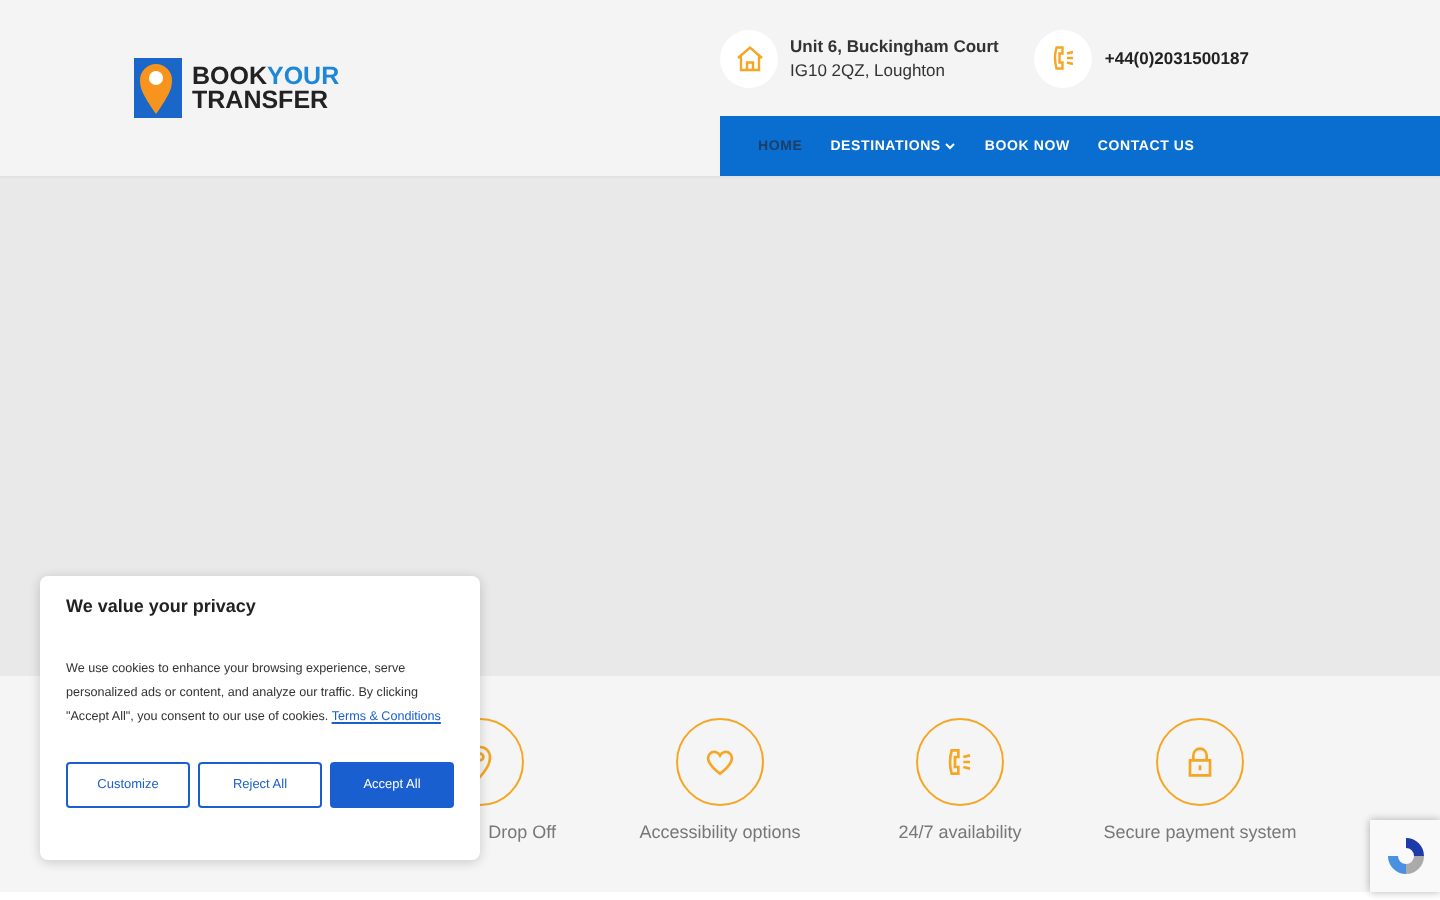 This screenshot has height=900, width=1440. I want to click on logo-text: BOOKYOUR TRANSFER, so click(266, 88).